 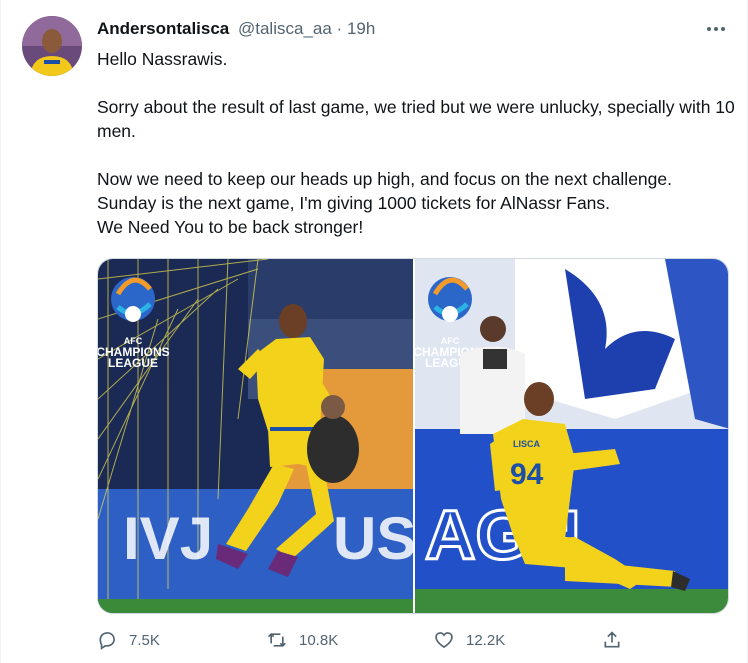 What do you see at coordinates (527, 444) in the screenshot?
I see `jersey-name: LISCA` at bounding box center [527, 444].